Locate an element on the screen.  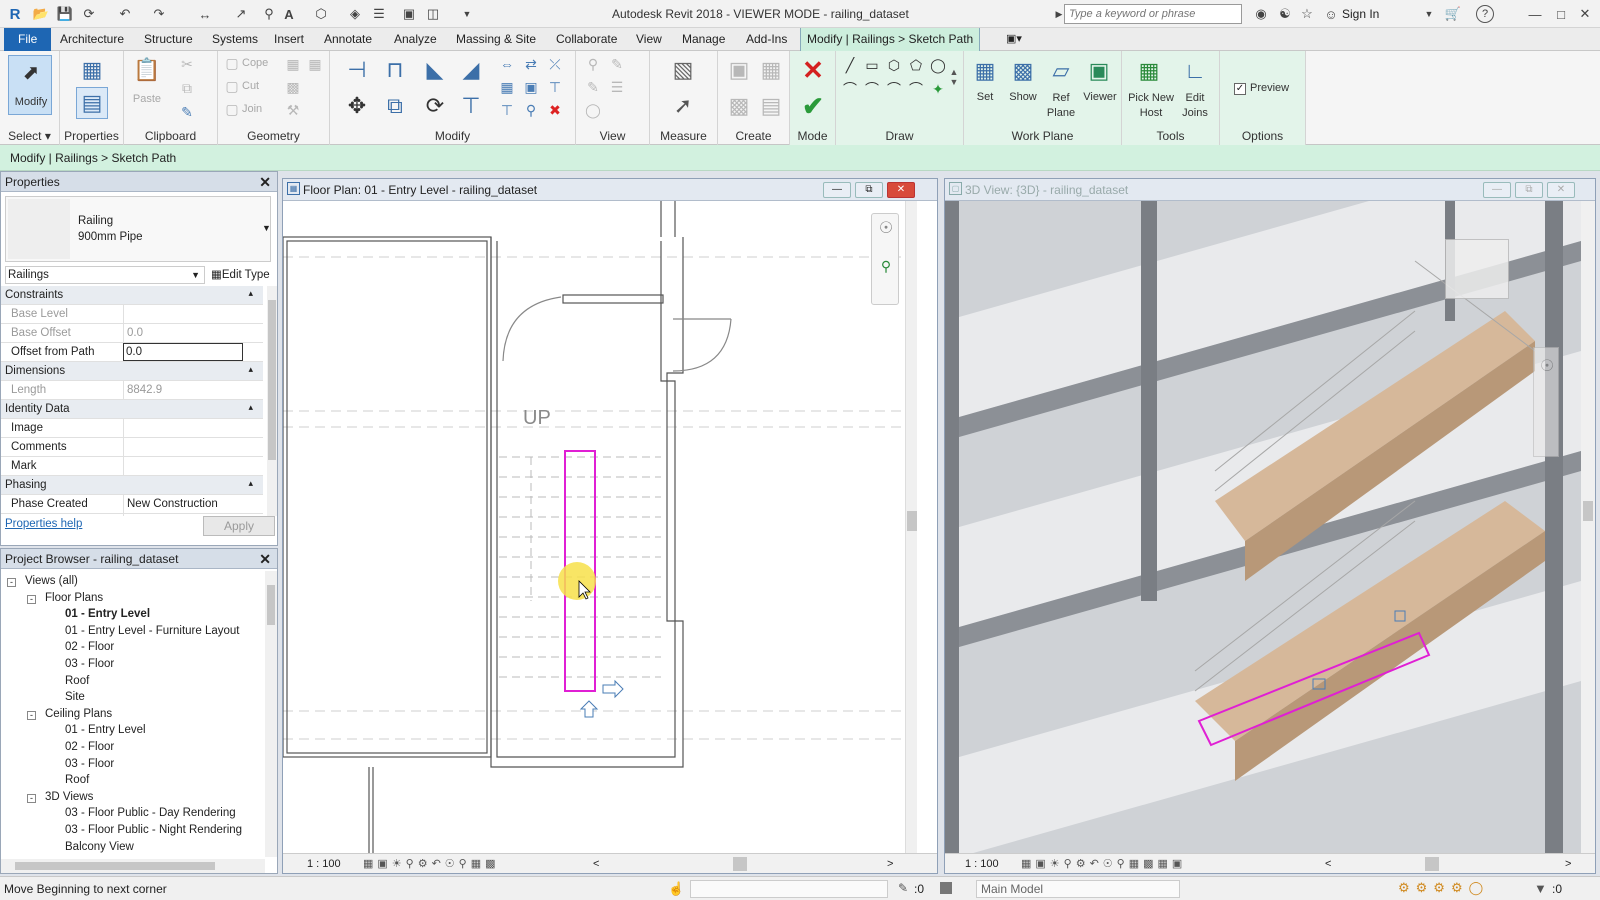
tab-modify-railings-sketch-path: Modify | Railings > Sketch Path is located at coordinates (890, 39).